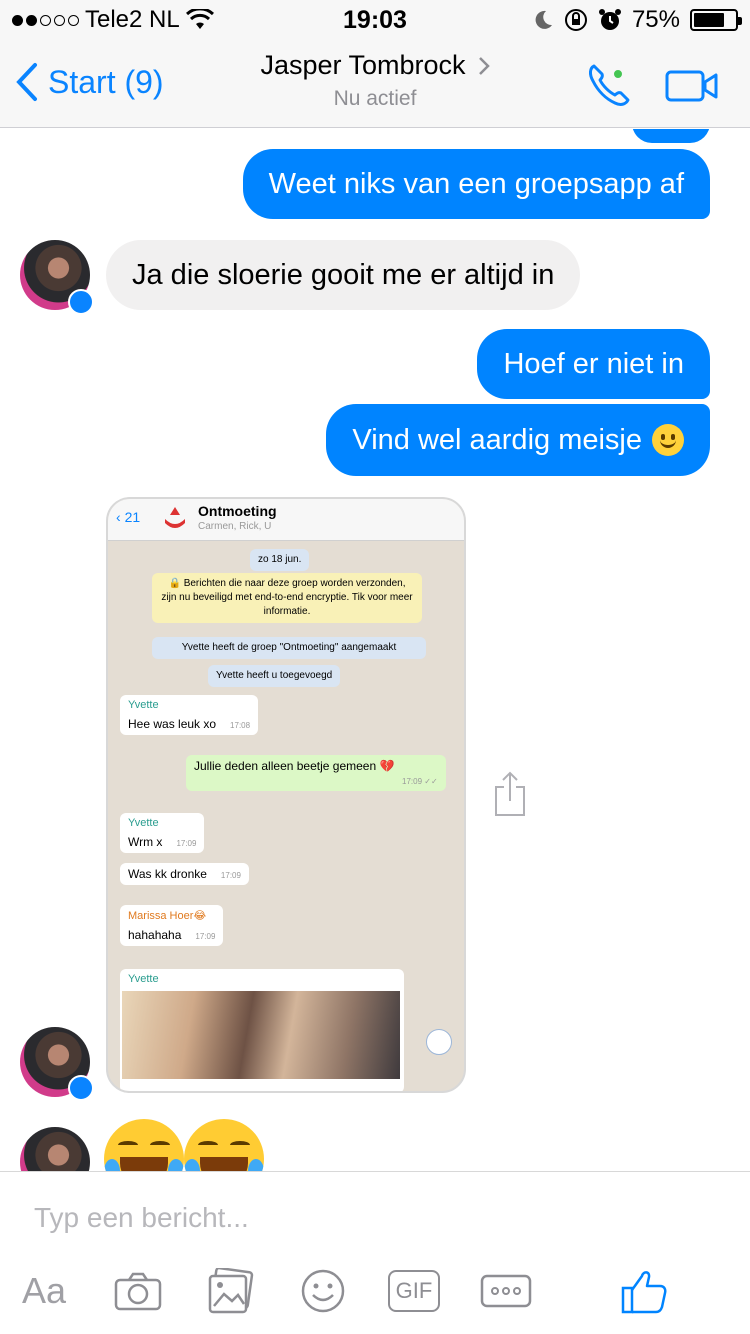 This screenshot has width=750, height=1334. Describe the element at coordinates (189, 715) in the screenshot. I see `shot-chat-message: Yvette Hee was leuk xo 17:08` at that location.